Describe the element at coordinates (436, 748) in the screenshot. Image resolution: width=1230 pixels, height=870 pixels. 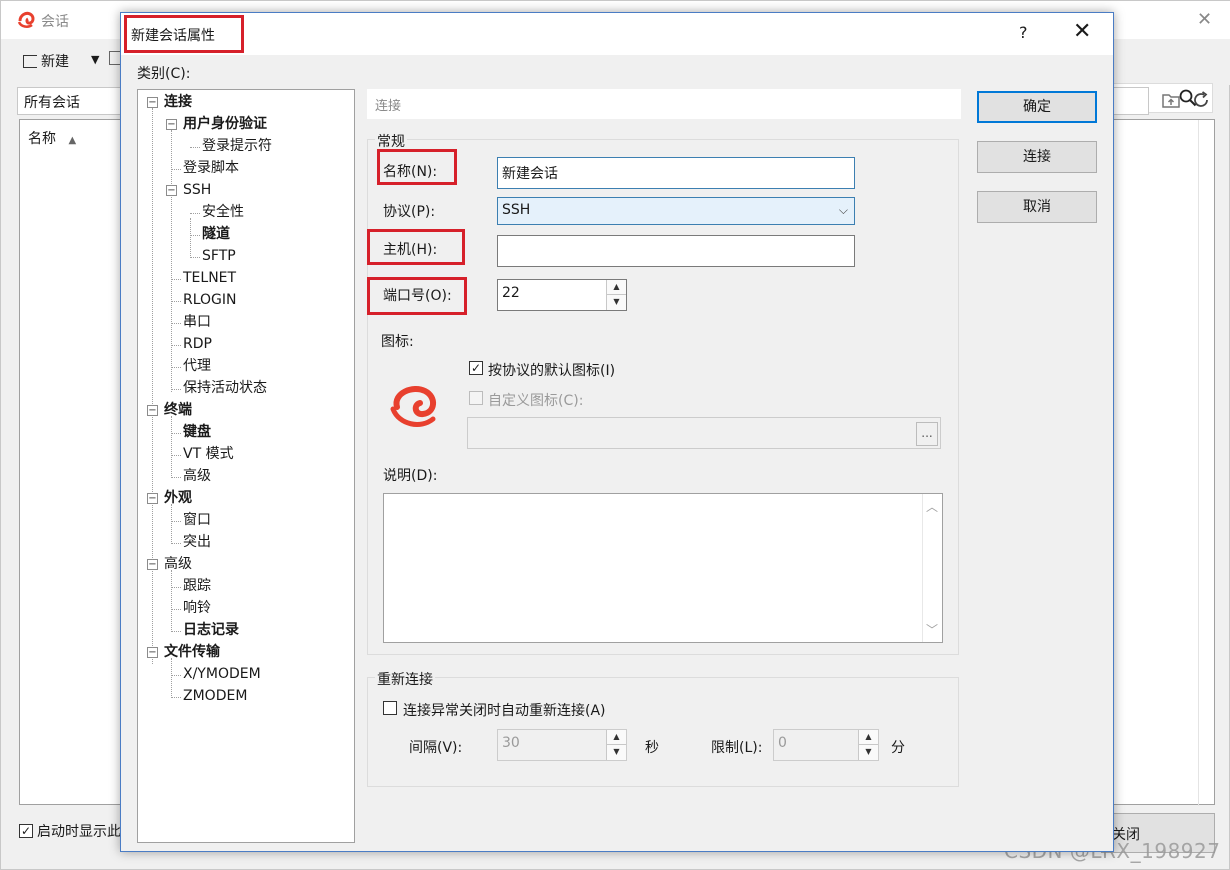
I see `interval-label: 间隔(V):` at that location.